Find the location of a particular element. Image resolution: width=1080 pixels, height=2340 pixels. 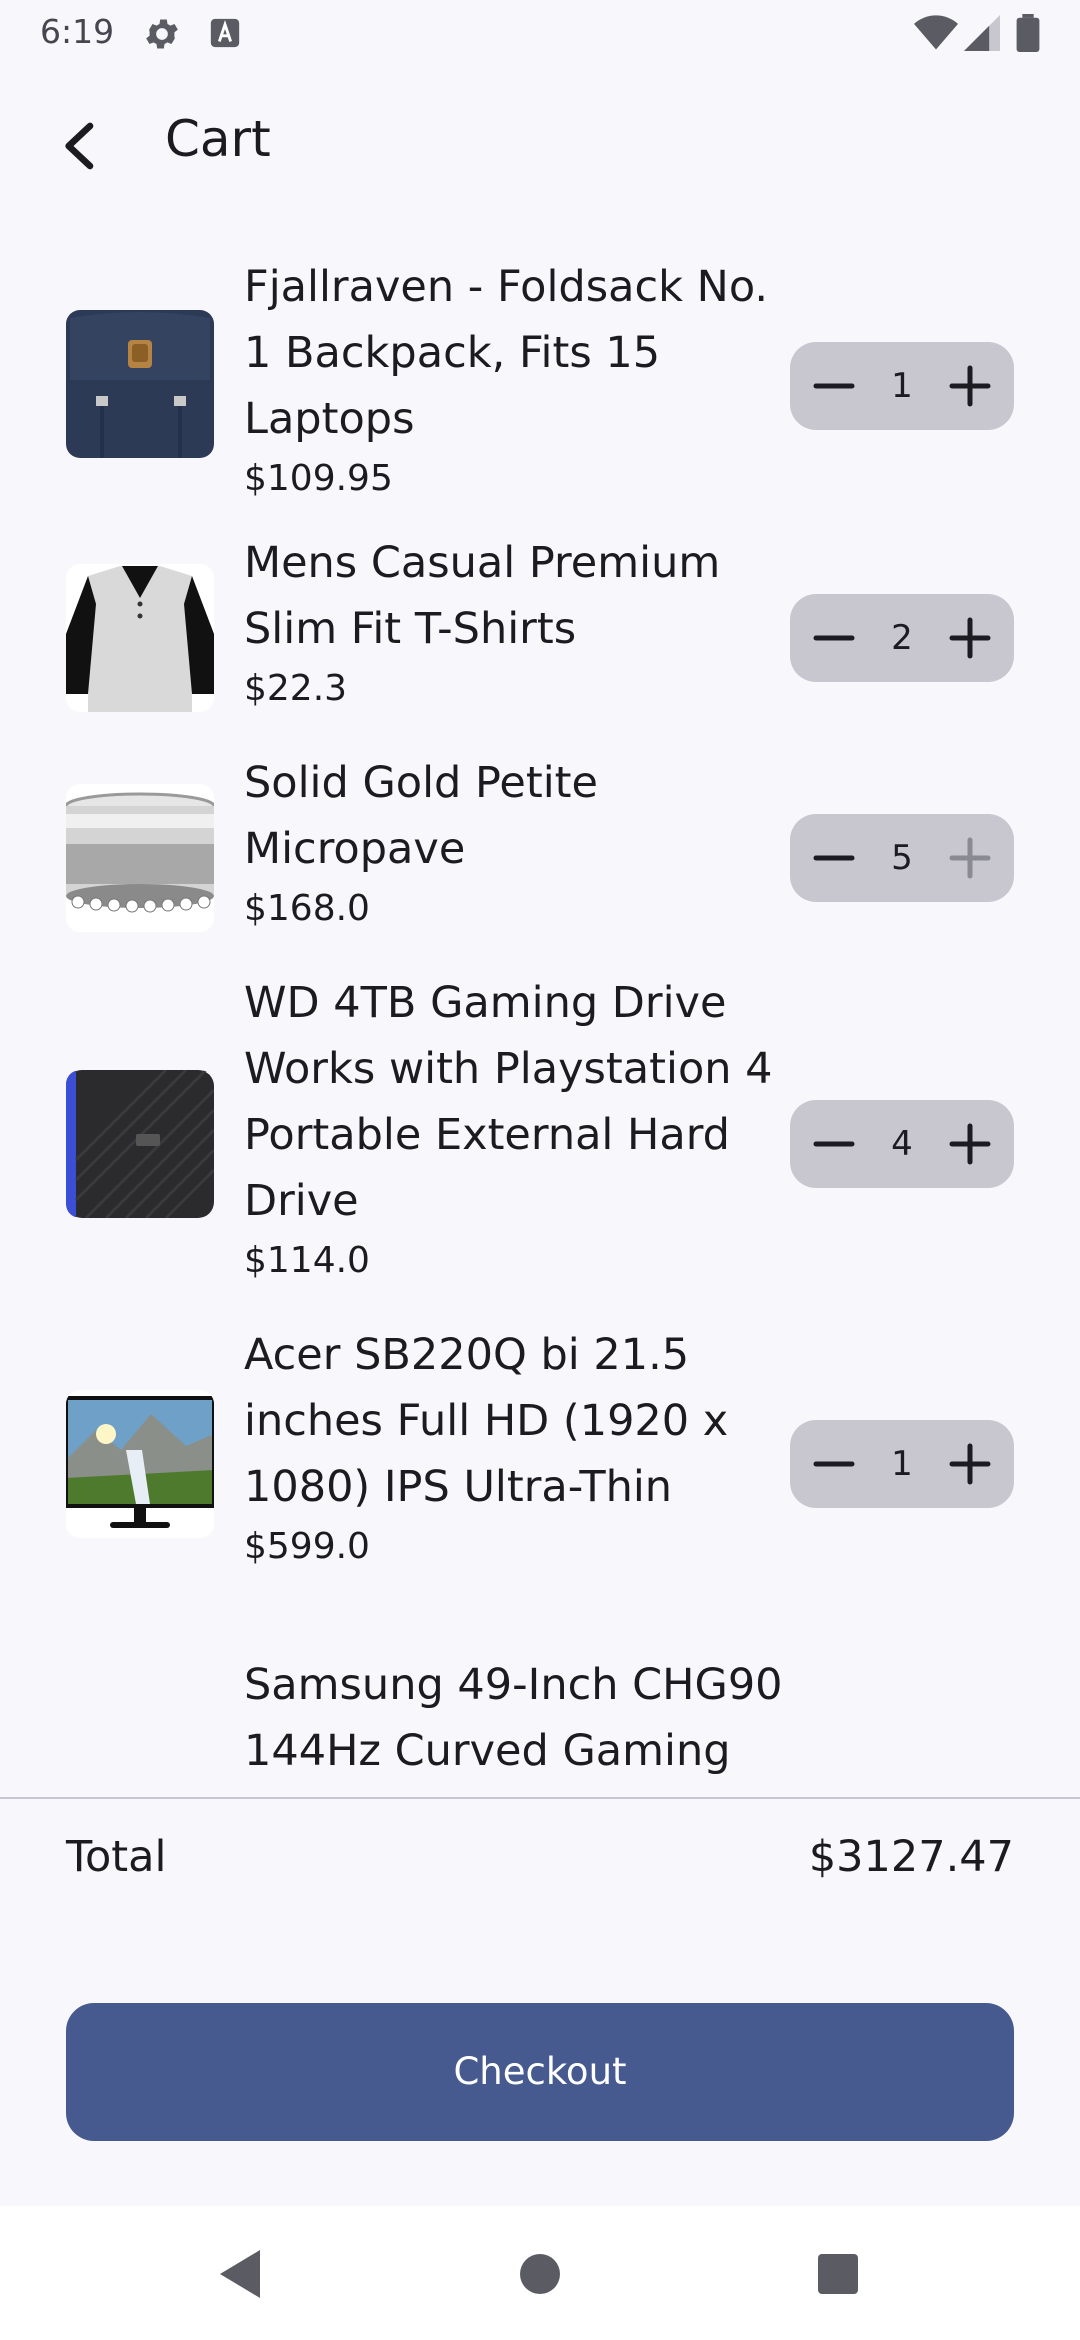

quantity-stepper: 5 is located at coordinates (902, 858).